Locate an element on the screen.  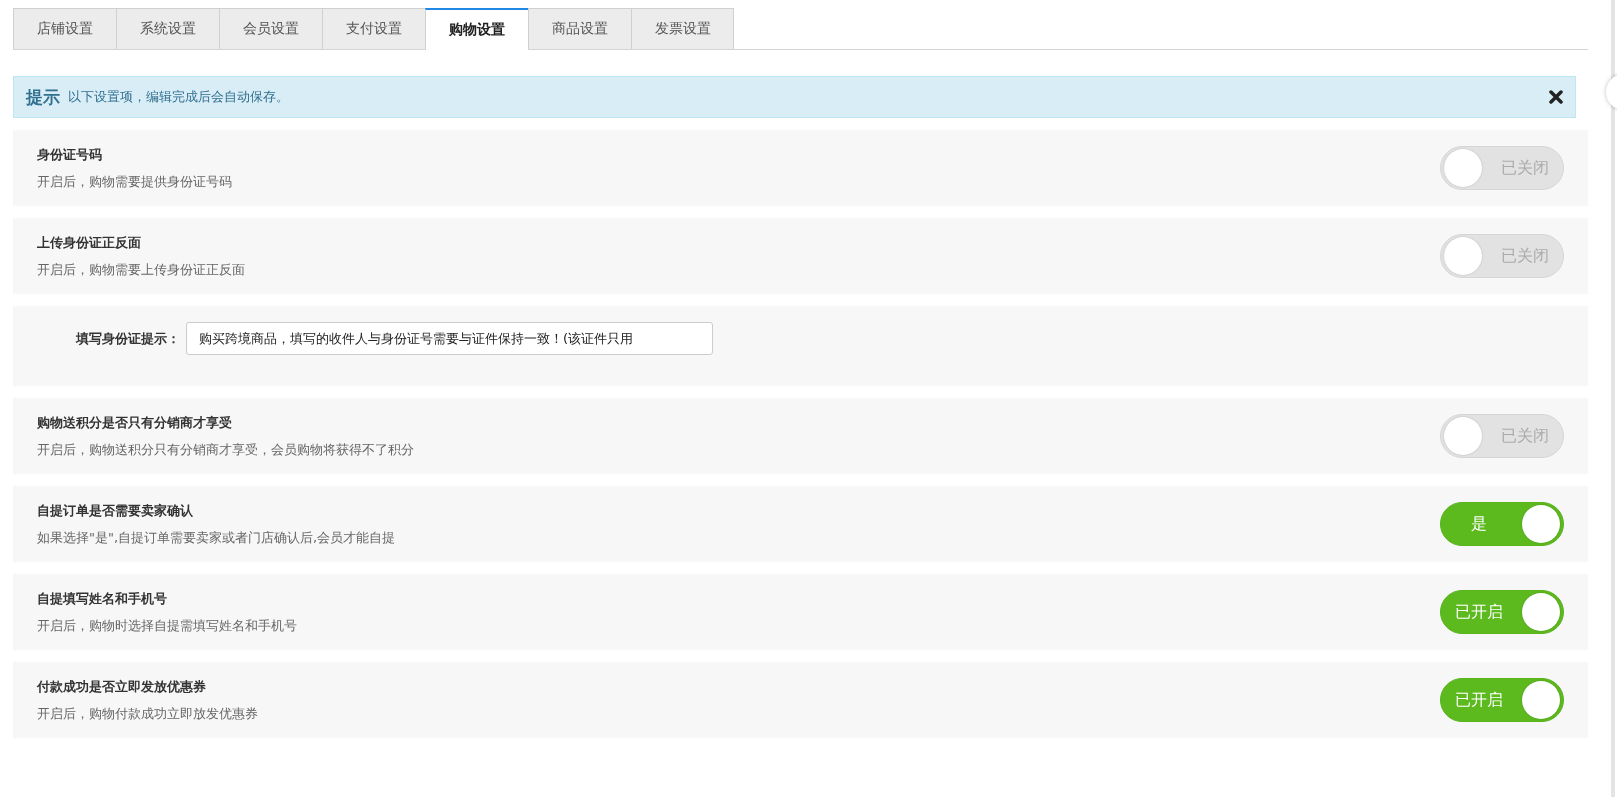
setting-description: 开启后，购物送积分只有分销商才享受，会员购物将获得不了积分 is located at coordinates (226, 449).